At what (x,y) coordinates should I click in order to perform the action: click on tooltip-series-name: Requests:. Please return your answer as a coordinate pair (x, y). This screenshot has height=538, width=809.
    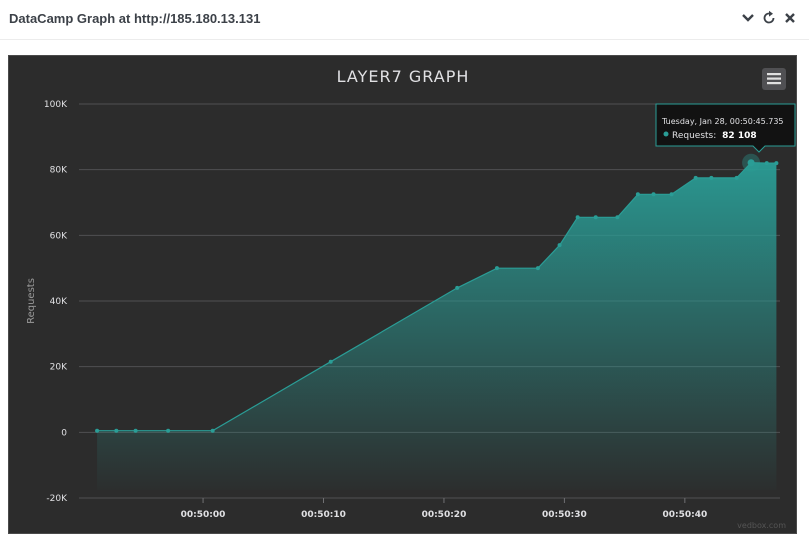
    Looking at the image, I should click on (694, 136).